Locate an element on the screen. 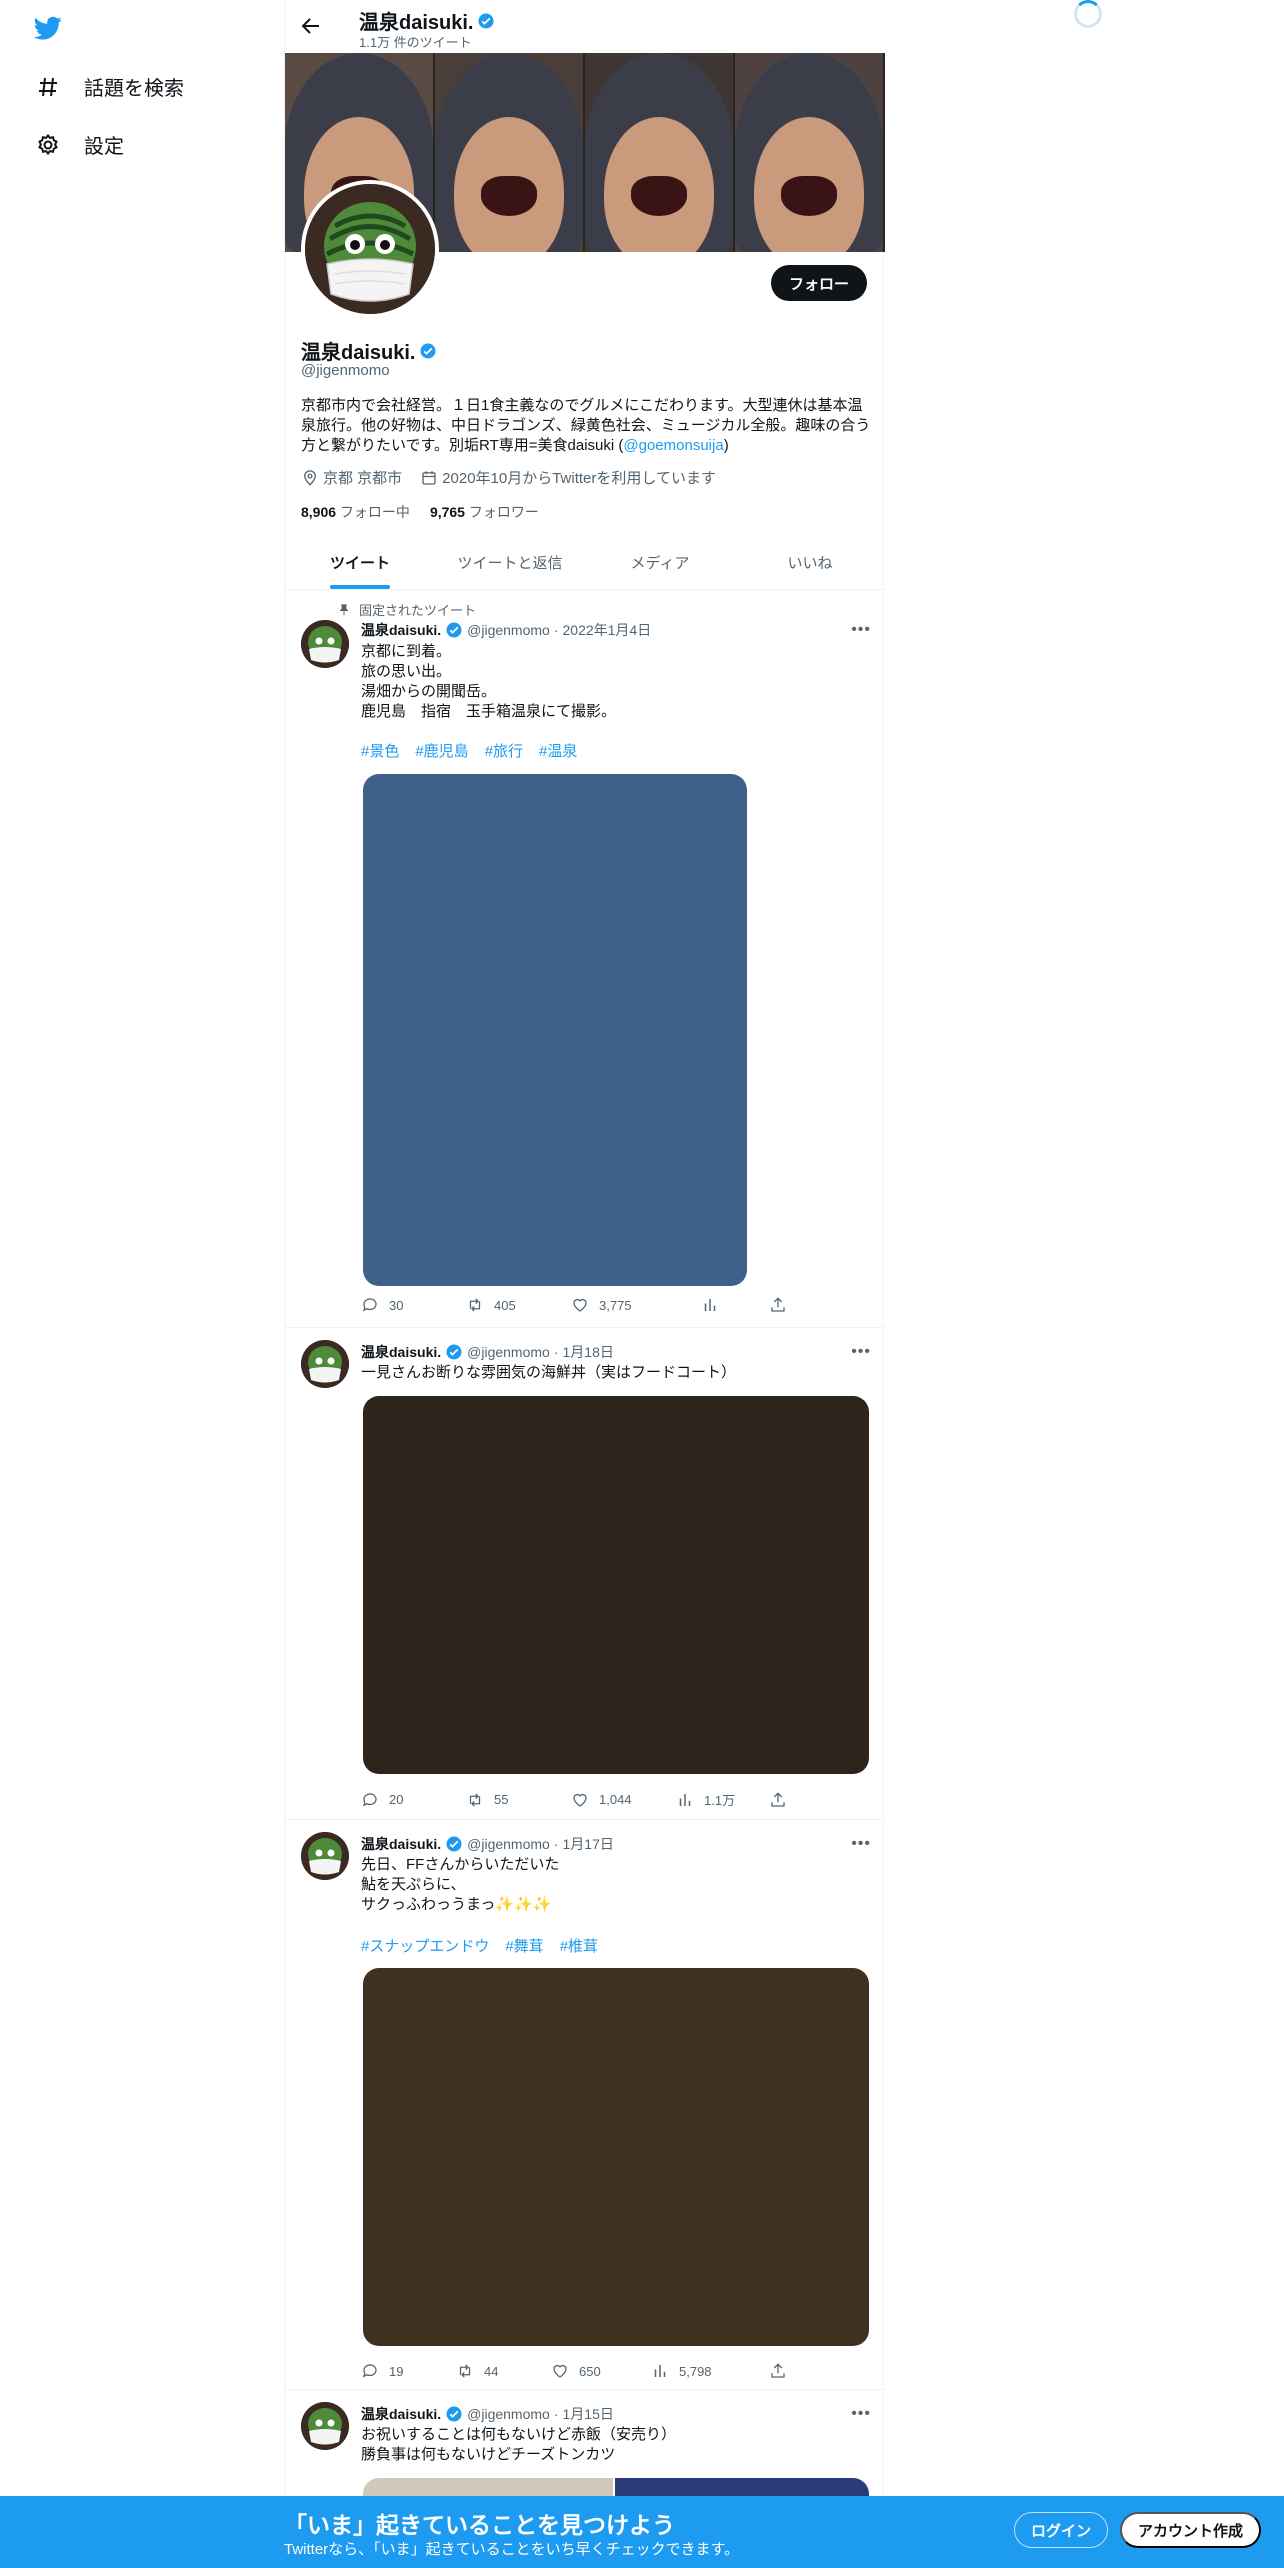  sidebar-item-explore: 話題を検索 is located at coordinates (110, 86).